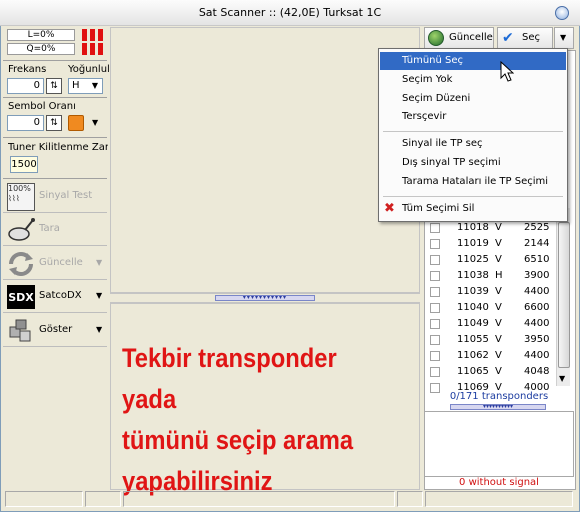  I want to click on tp-symbol-rate: 4400, so click(537, 355).